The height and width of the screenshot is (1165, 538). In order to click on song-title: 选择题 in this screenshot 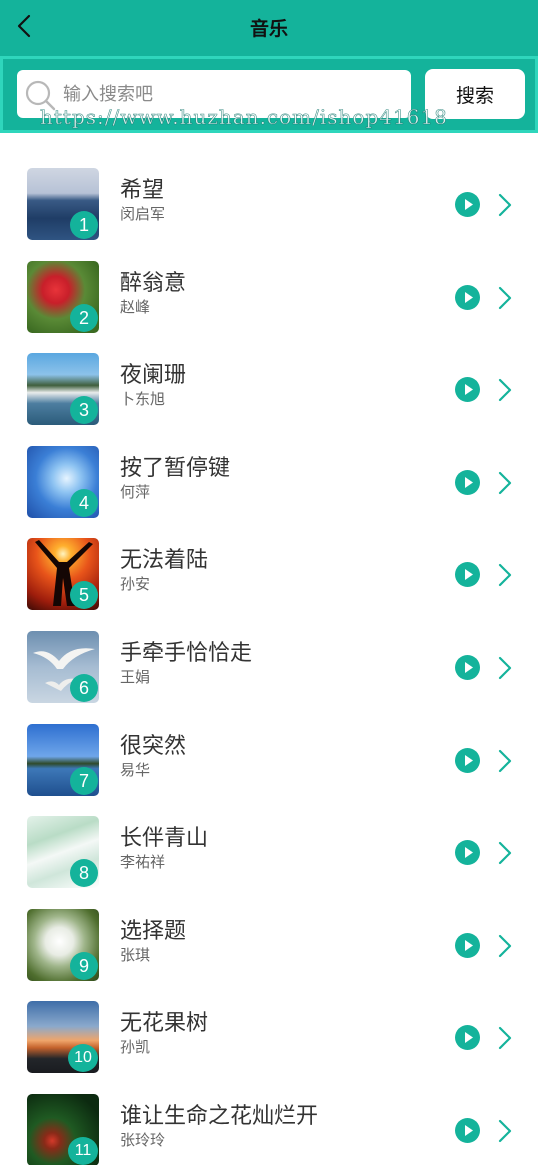, I will do `click(153, 931)`.